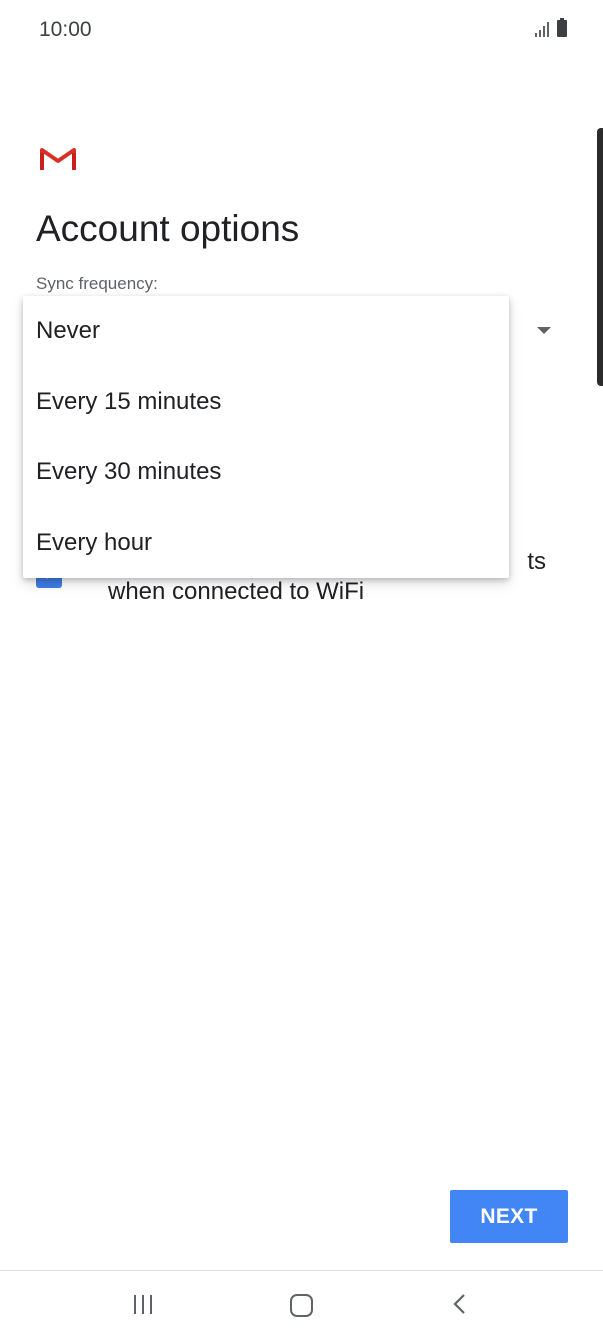 The height and width of the screenshot is (1340, 603). What do you see at coordinates (266, 543) in the screenshot?
I see `menu-item-every-hour: Every hour` at bounding box center [266, 543].